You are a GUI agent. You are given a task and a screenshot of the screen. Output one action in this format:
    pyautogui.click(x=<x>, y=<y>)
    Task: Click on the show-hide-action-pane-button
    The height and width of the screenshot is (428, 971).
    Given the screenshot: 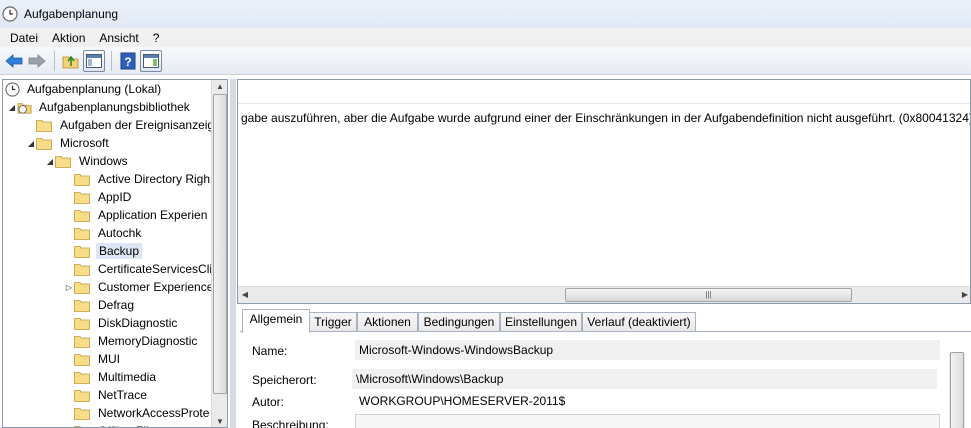 What is the action you would take?
    pyautogui.click(x=151, y=60)
    